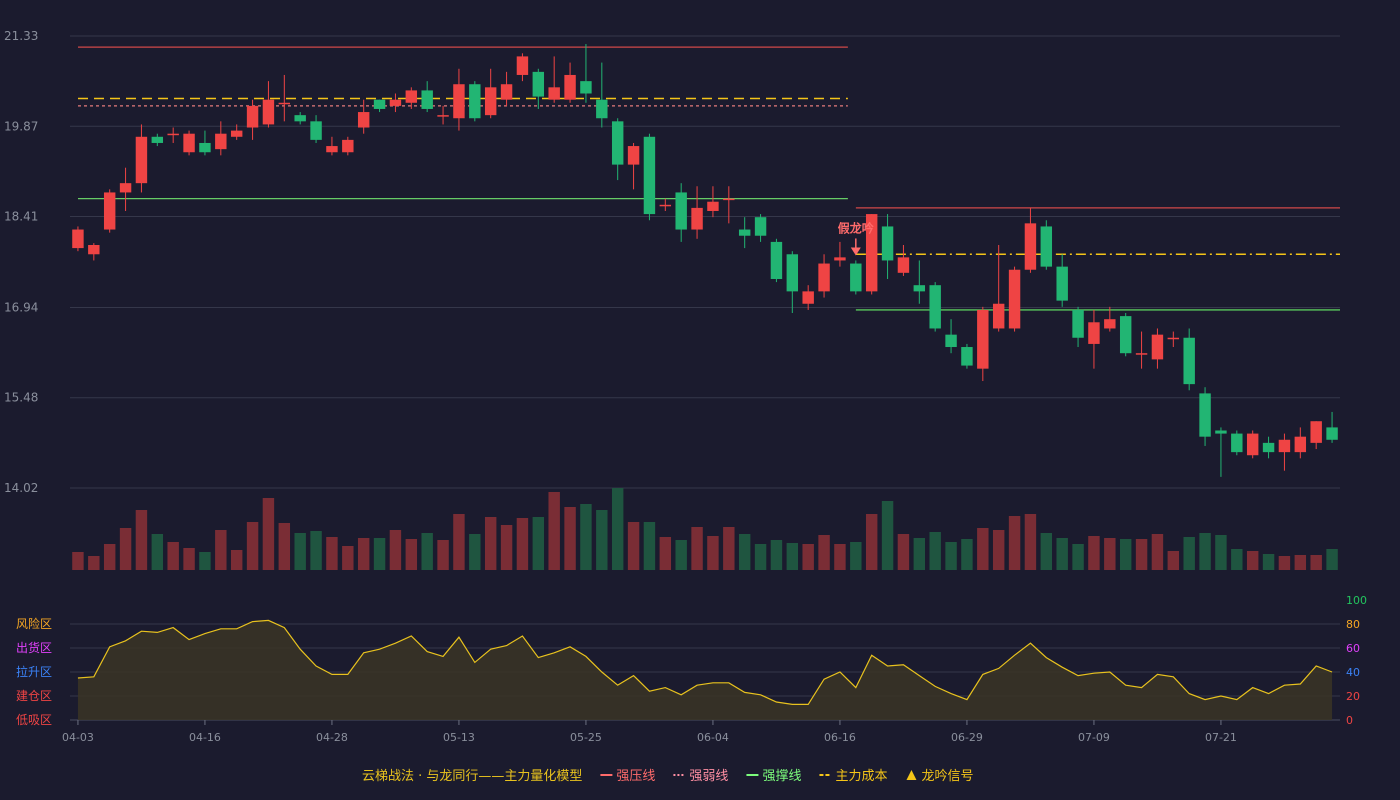  What do you see at coordinates (781, 776) in the screenshot?
I see `legend-label: 强撑线` at bounding box center [781, 776].